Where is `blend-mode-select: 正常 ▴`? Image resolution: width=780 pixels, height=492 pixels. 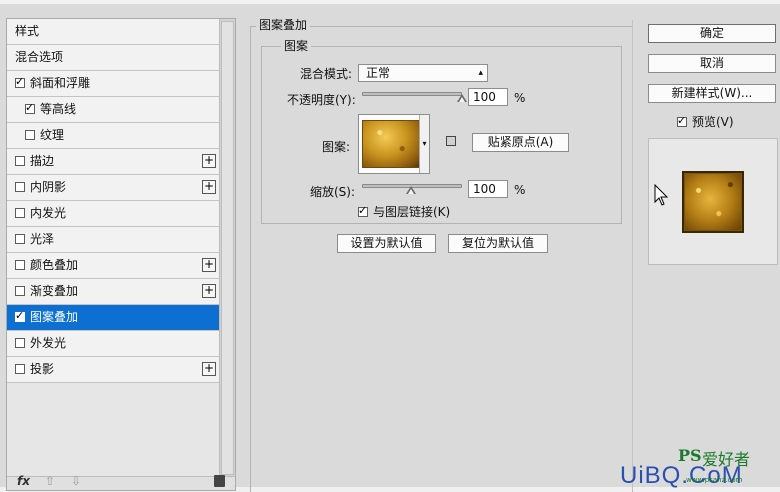
blend-mode-select: 正常 ▴ is located at coordinates (423, 73).